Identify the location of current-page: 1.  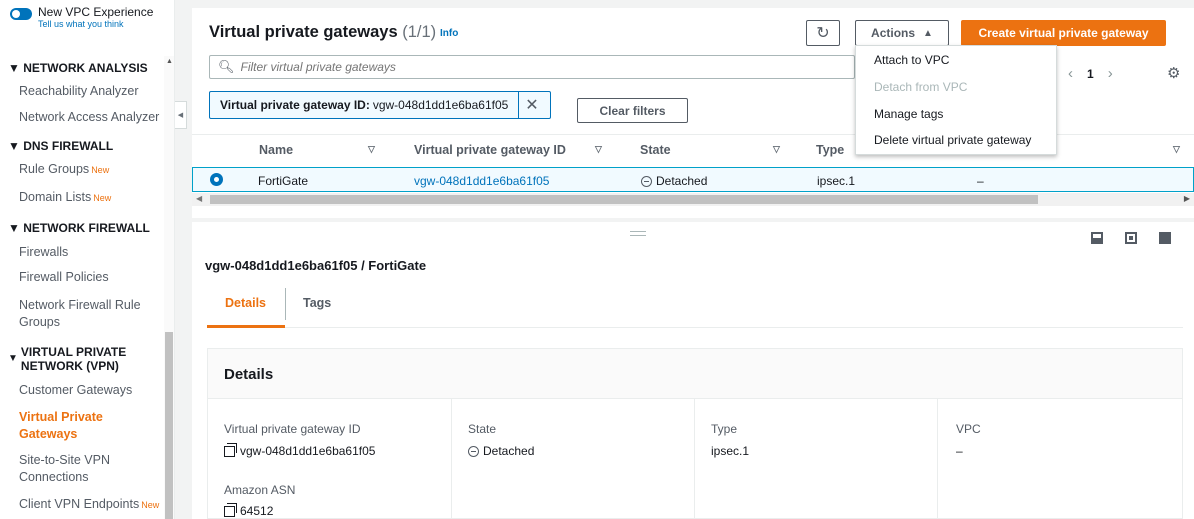
(1090, 74).